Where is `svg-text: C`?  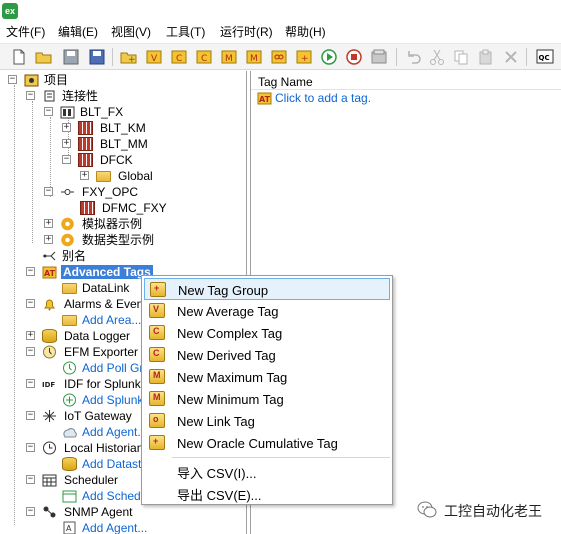
svg-text: C is located at coordinates (179, 59).